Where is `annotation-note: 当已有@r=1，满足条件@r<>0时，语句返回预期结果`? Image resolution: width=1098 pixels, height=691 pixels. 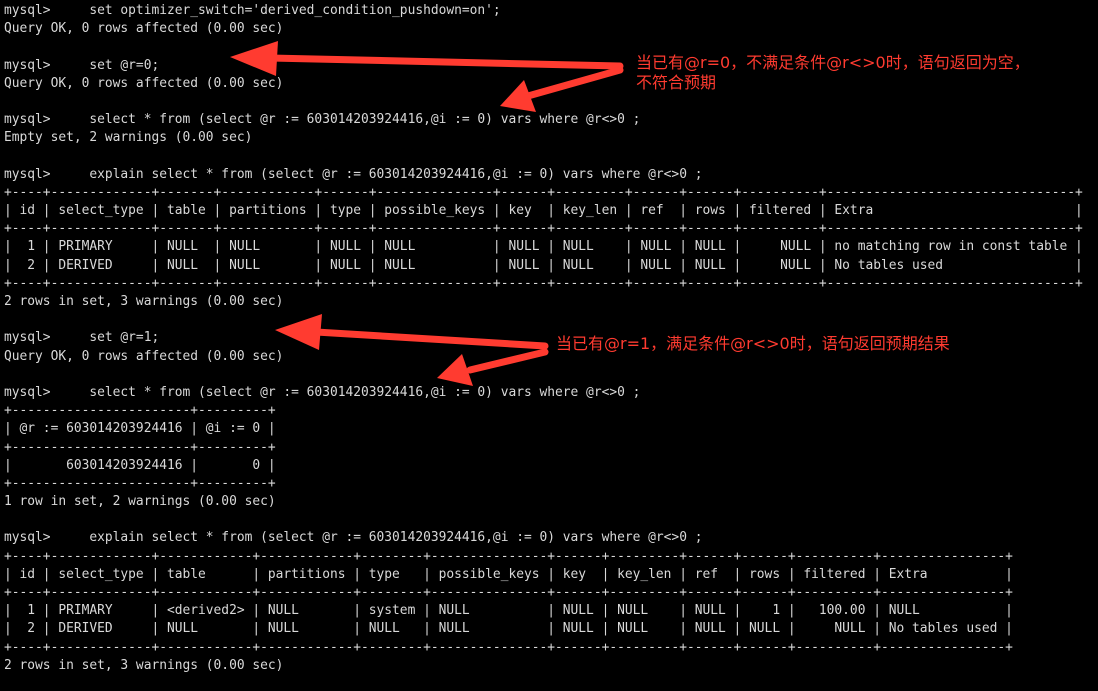 annotation-note: 当已有@r=1，满足条件@r<>0时，语句返回预期结果 is located at coordinates (753, 343).